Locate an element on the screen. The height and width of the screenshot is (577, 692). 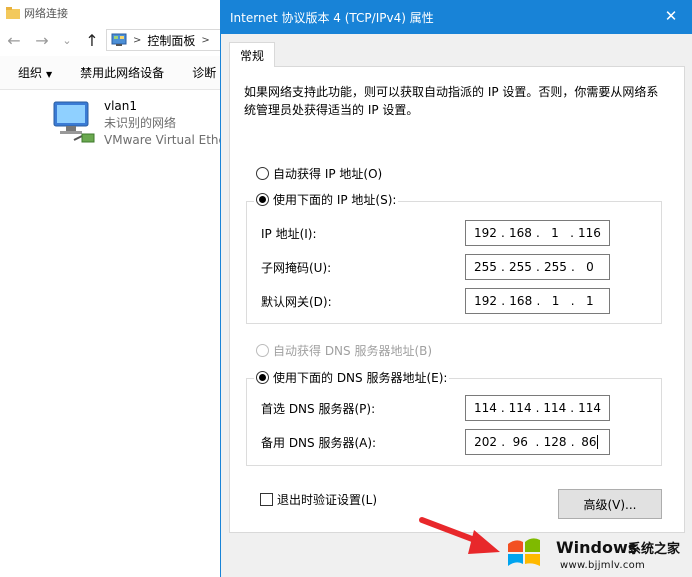
subnet-mask-input: 255. 255. 255. 0 is located at coordinates (537, 267).